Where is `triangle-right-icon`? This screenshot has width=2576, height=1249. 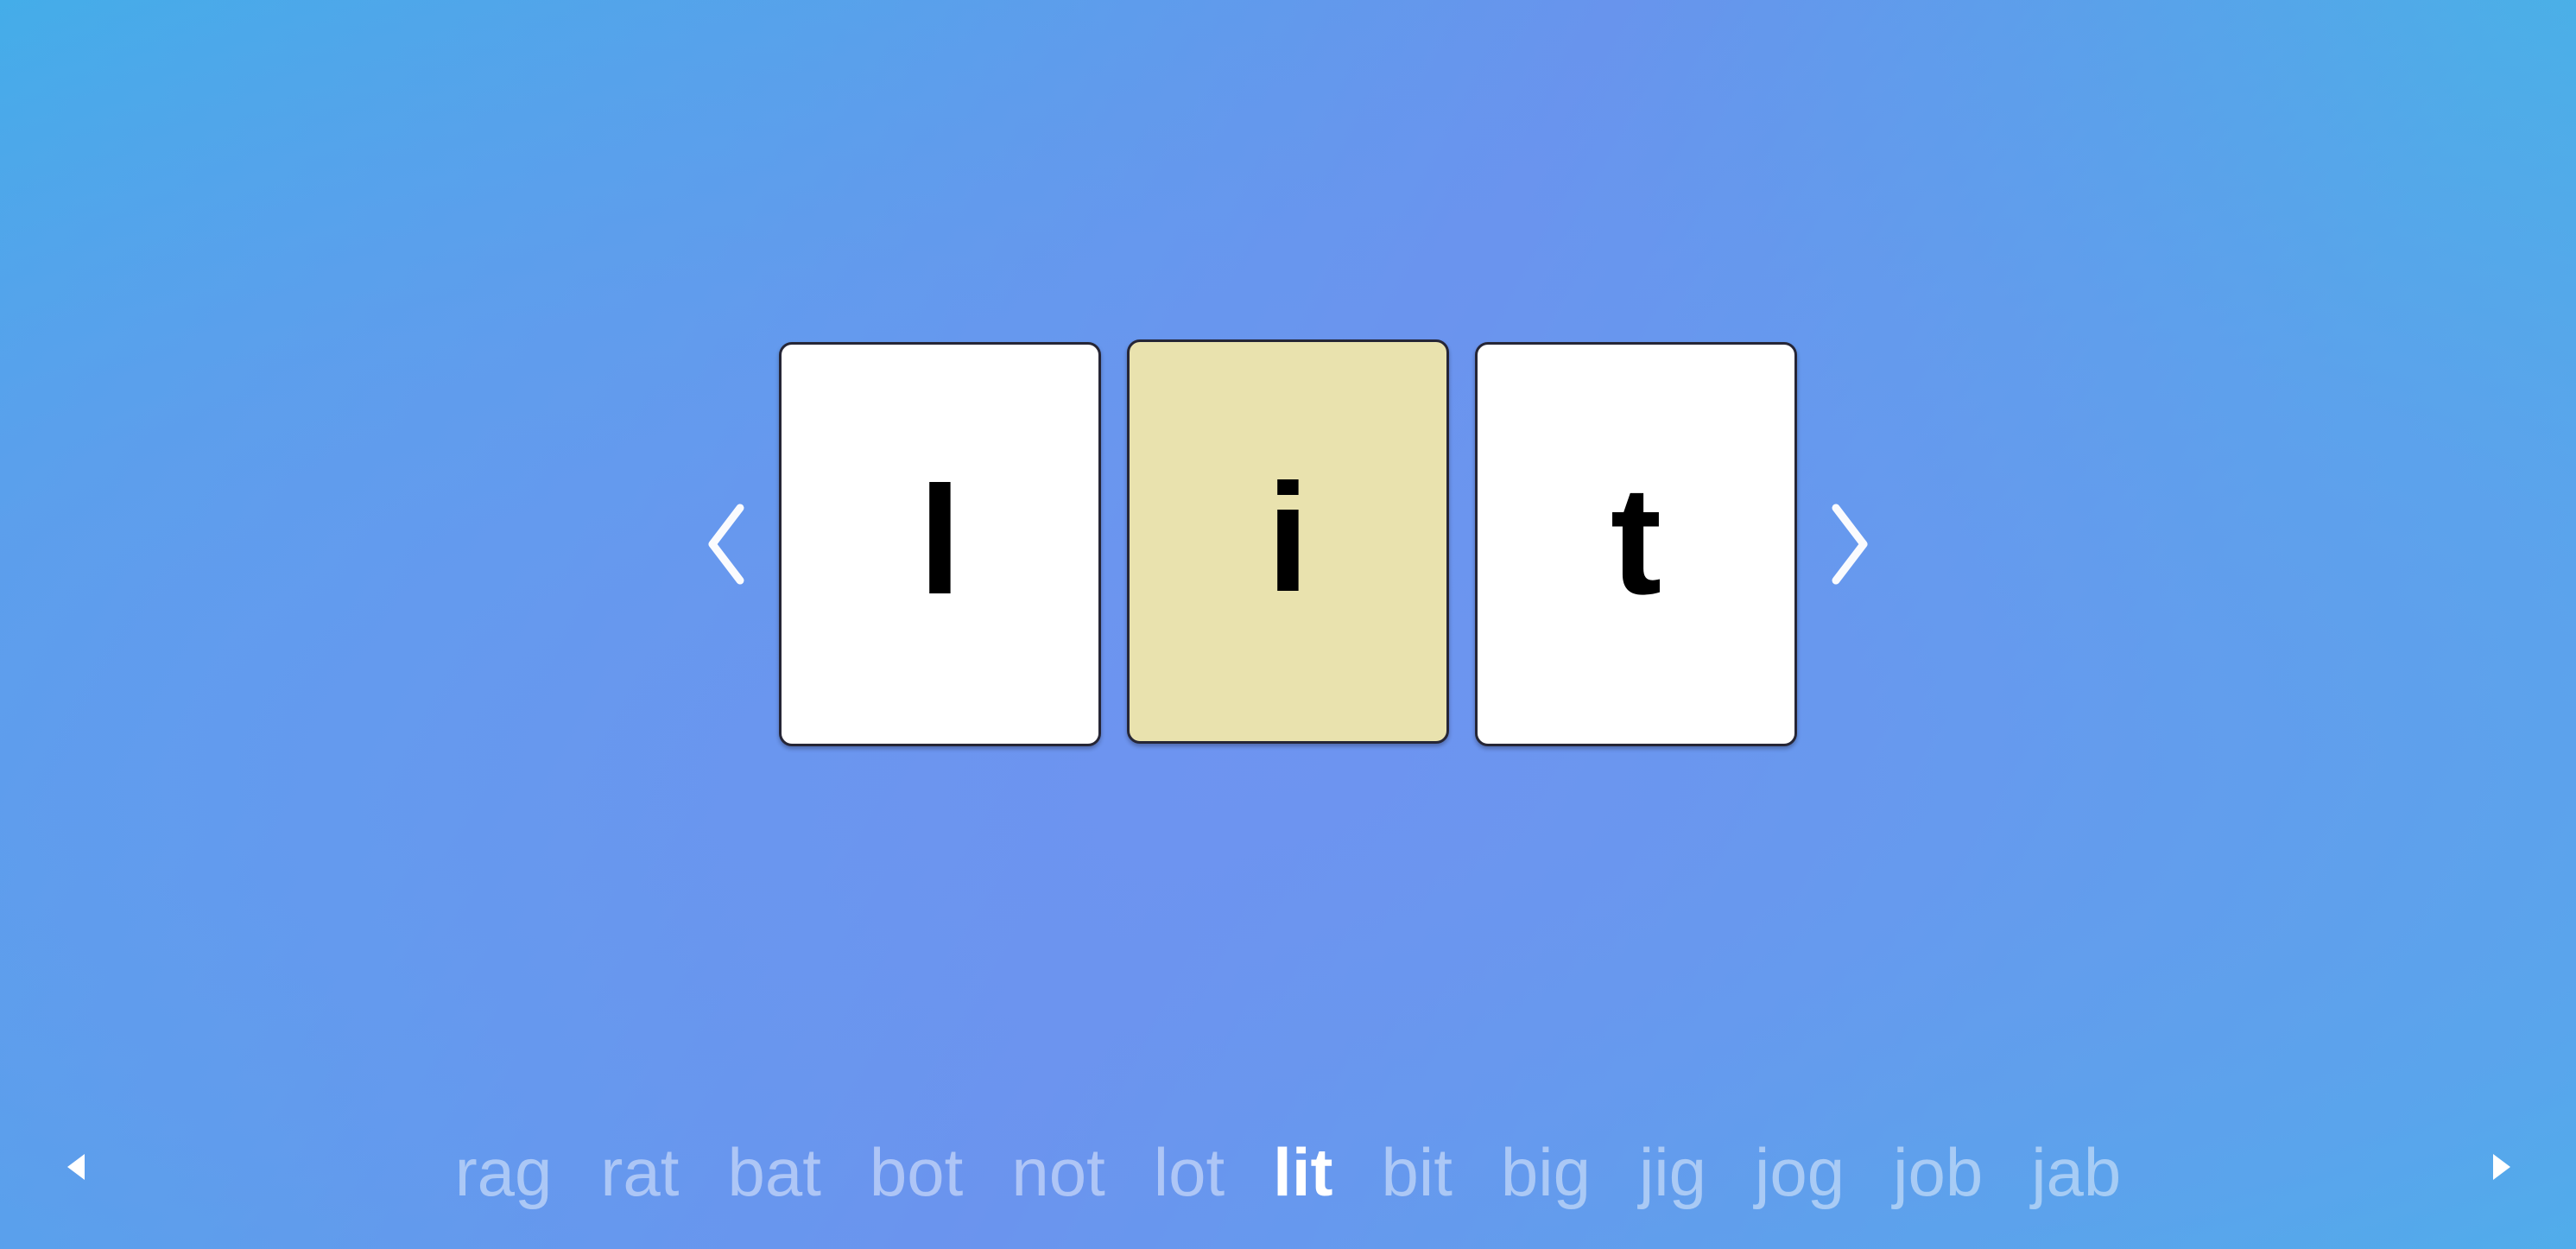
triangle-right-icon is located at coordinates (2501, 1167).